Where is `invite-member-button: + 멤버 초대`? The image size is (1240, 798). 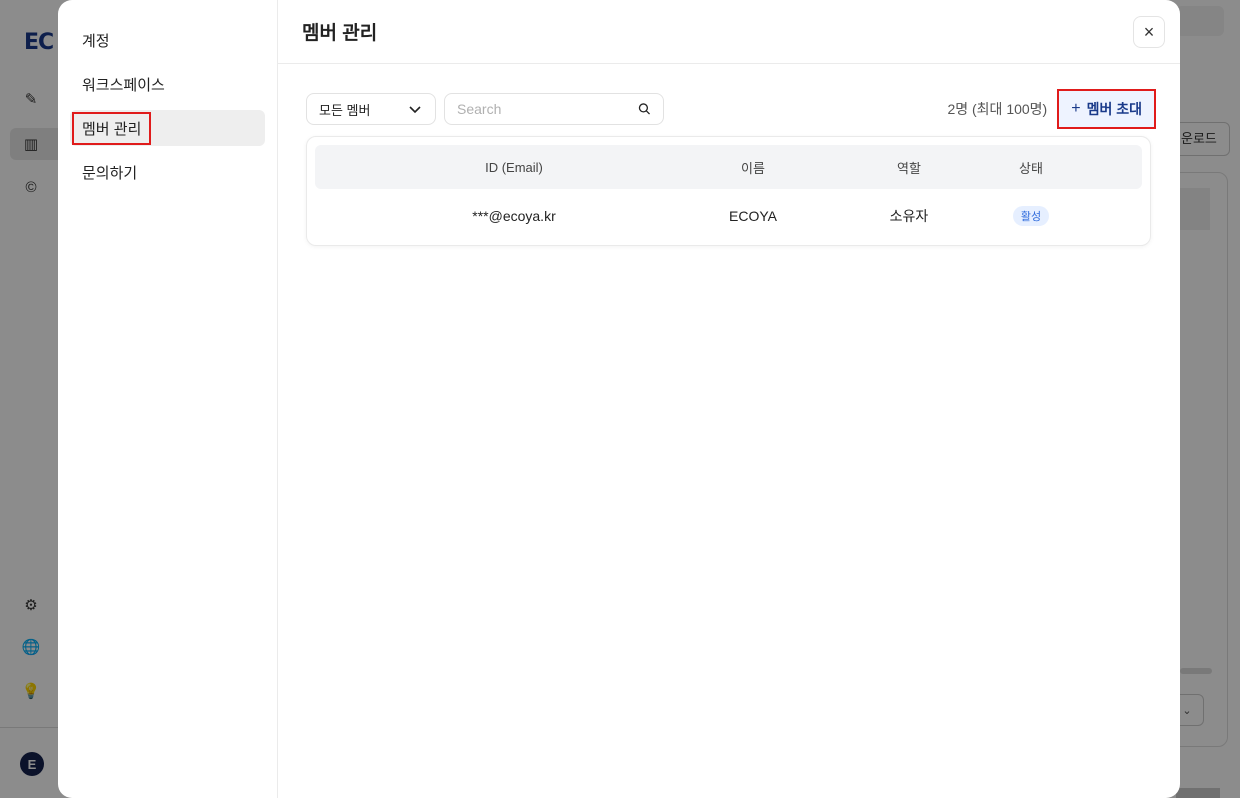 invite-member-button: + 멤버 초대 is located at coordinates (1106, 109).